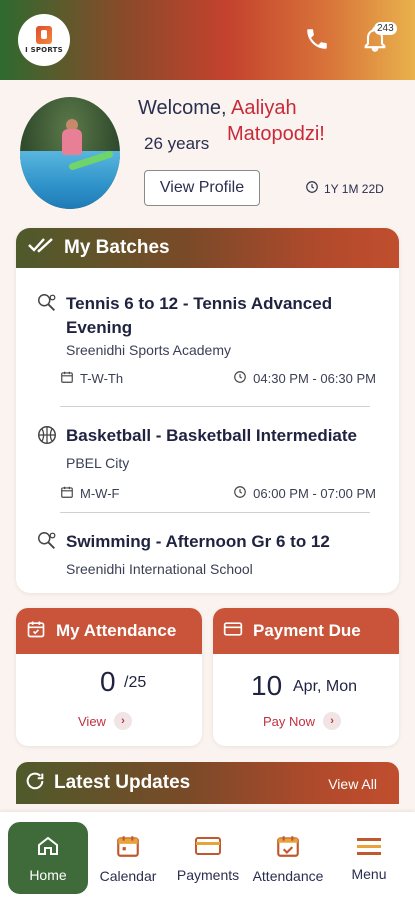 The height and width of the screenshot is (900, 415). I want to click on latest-updates-header: Latest Updates View All, so click(207, 783).